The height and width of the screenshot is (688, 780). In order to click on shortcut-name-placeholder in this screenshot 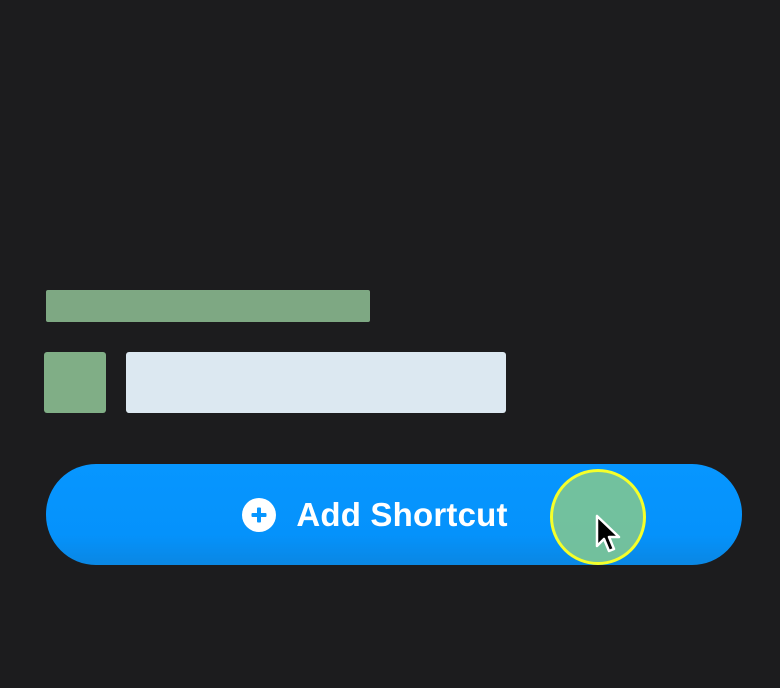, I will do `click(316, 382)`.